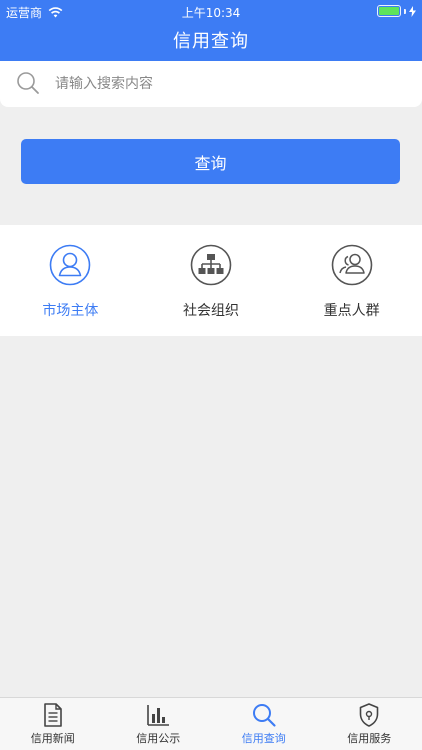  I want to click on tab-label: 信用服务, so click(369, 738).